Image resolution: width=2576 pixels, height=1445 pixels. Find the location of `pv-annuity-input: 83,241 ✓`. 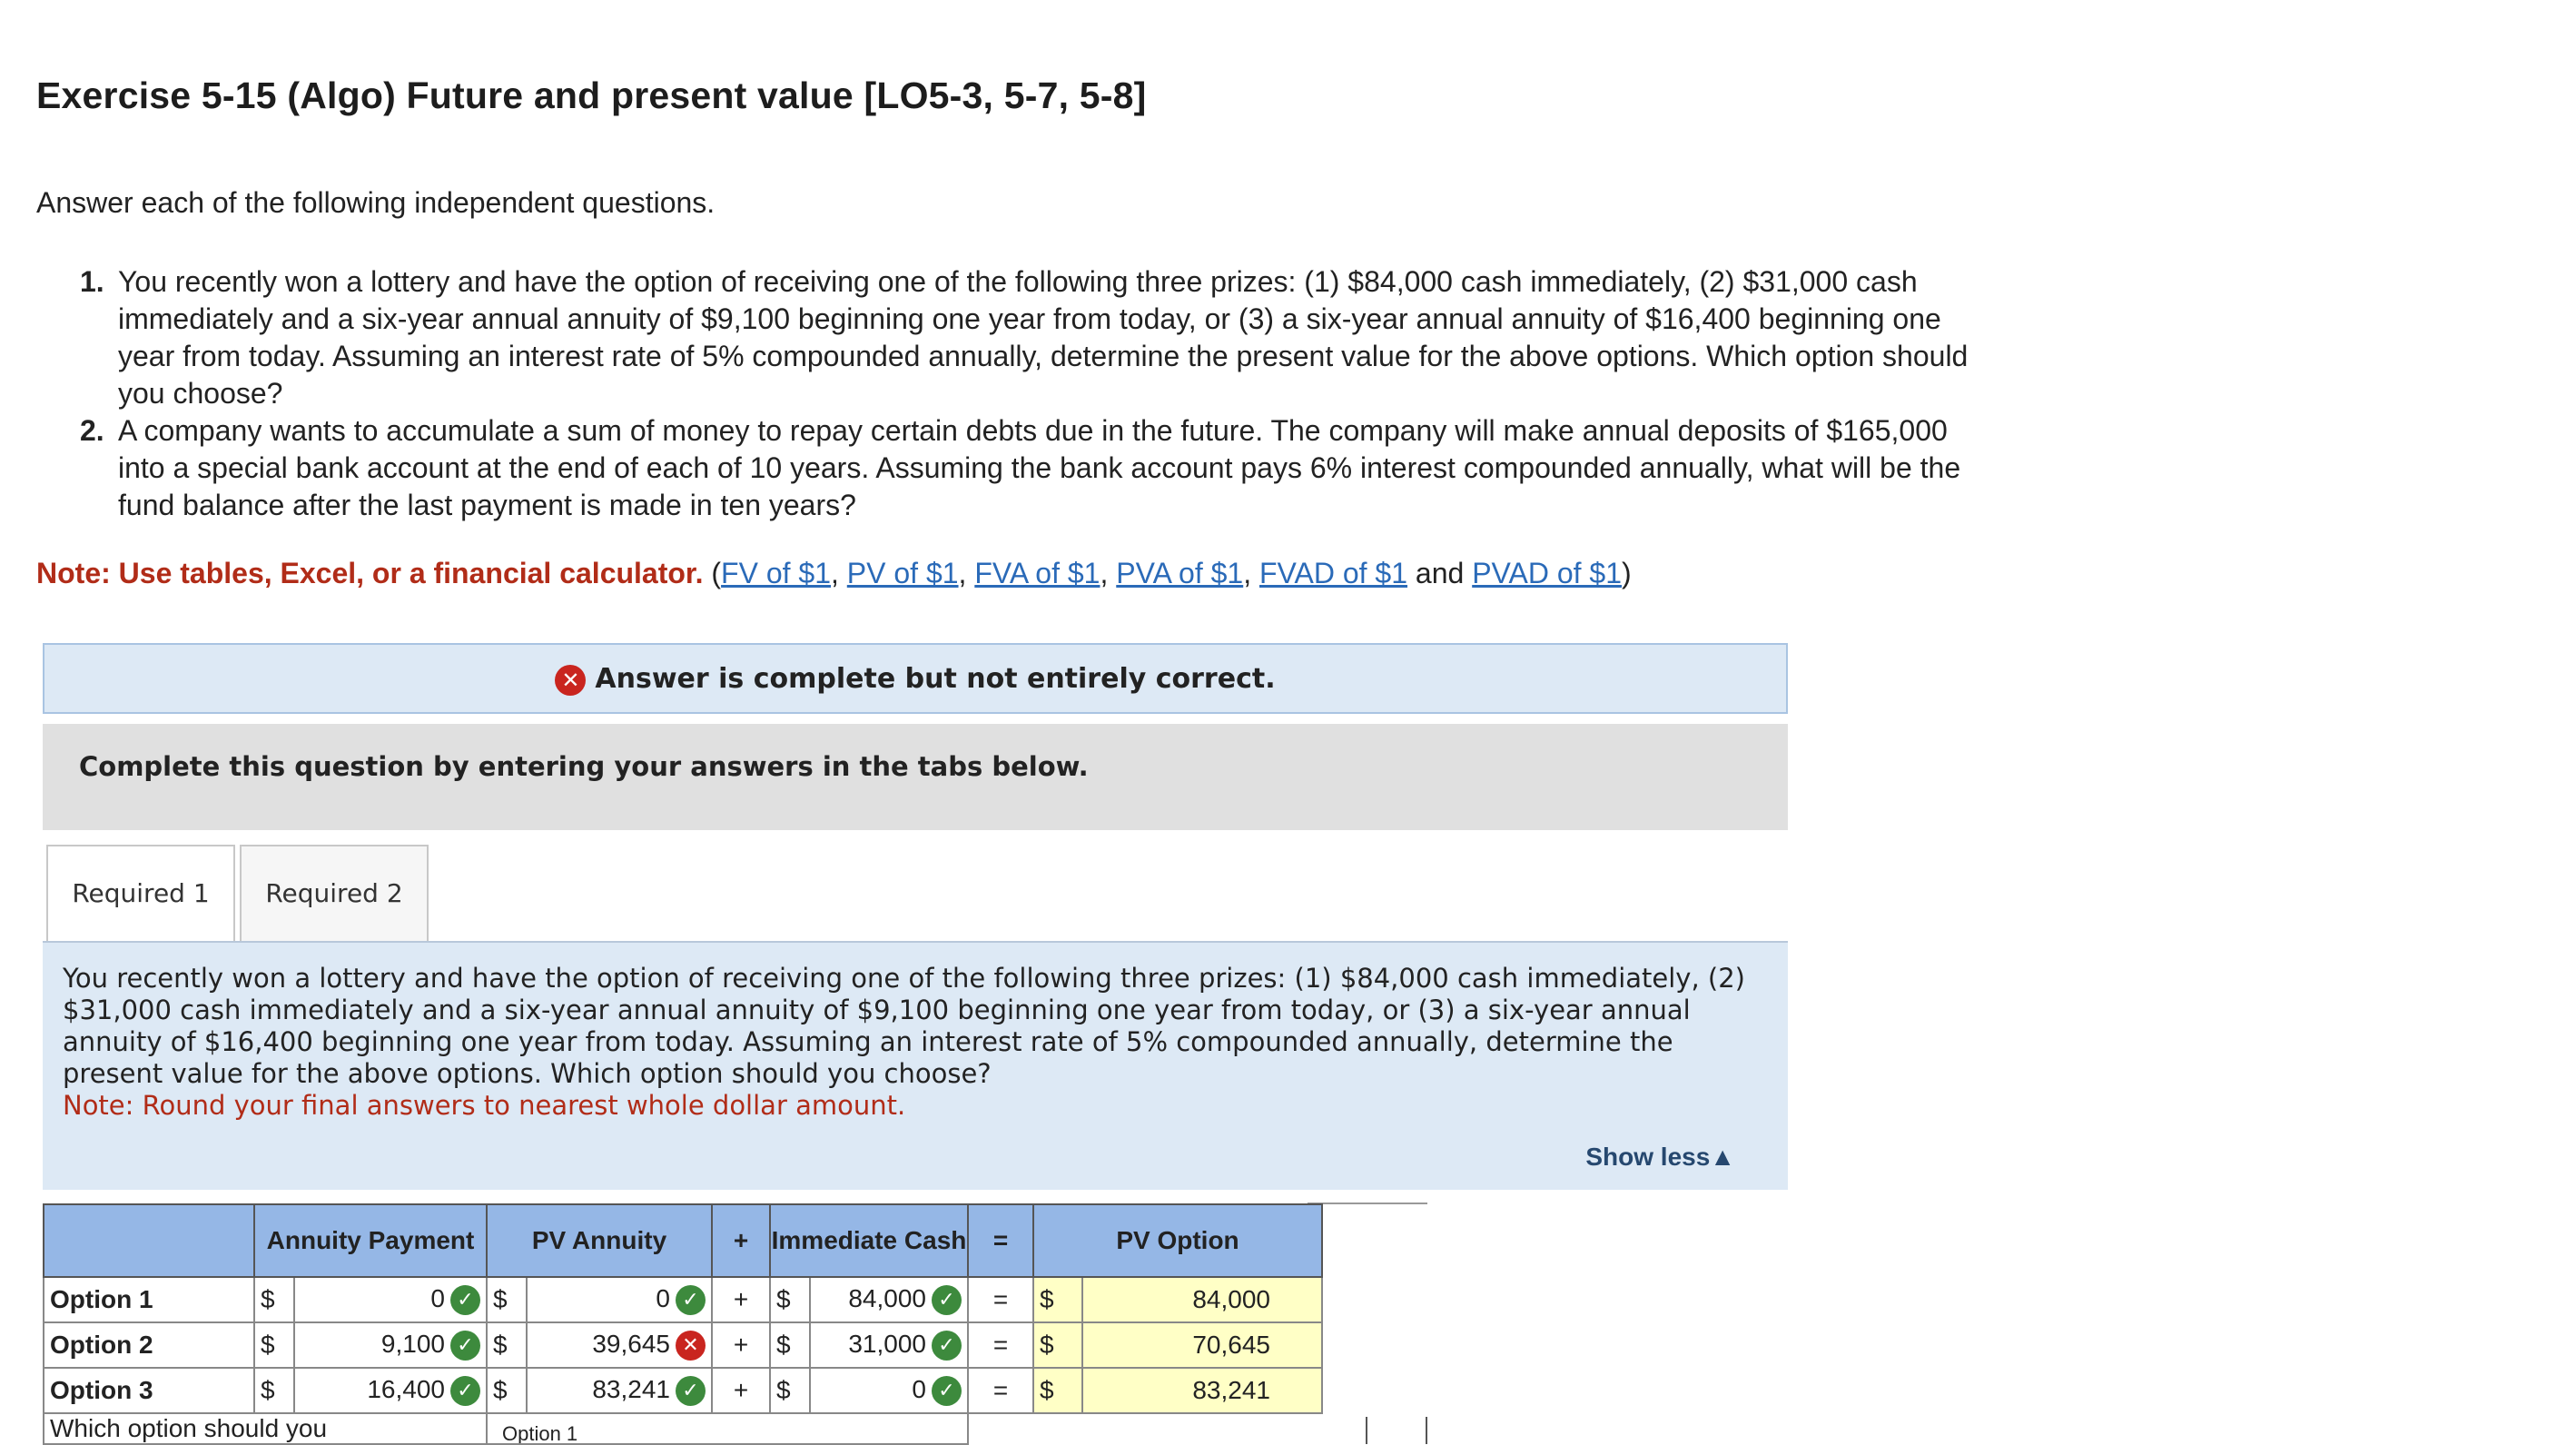

pv-annuity-input: 83,241 ✓ is located at coordinates (619, 1390).